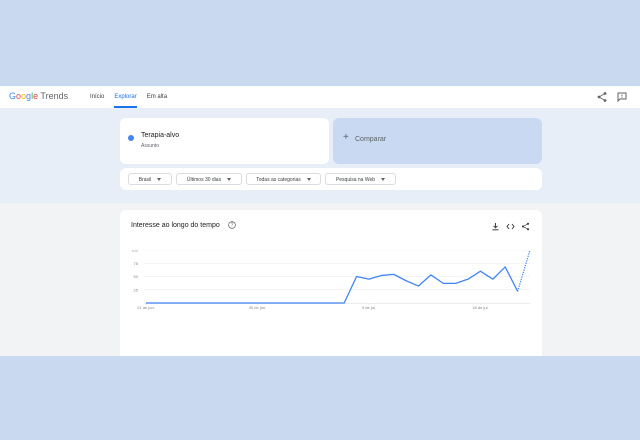 This screenshot has width=640, height=440. What do you see at coordinates (258, 307) in the screenshot?
I see `x-tick-label: 30 de jun.` at bounding box center [258, 307].